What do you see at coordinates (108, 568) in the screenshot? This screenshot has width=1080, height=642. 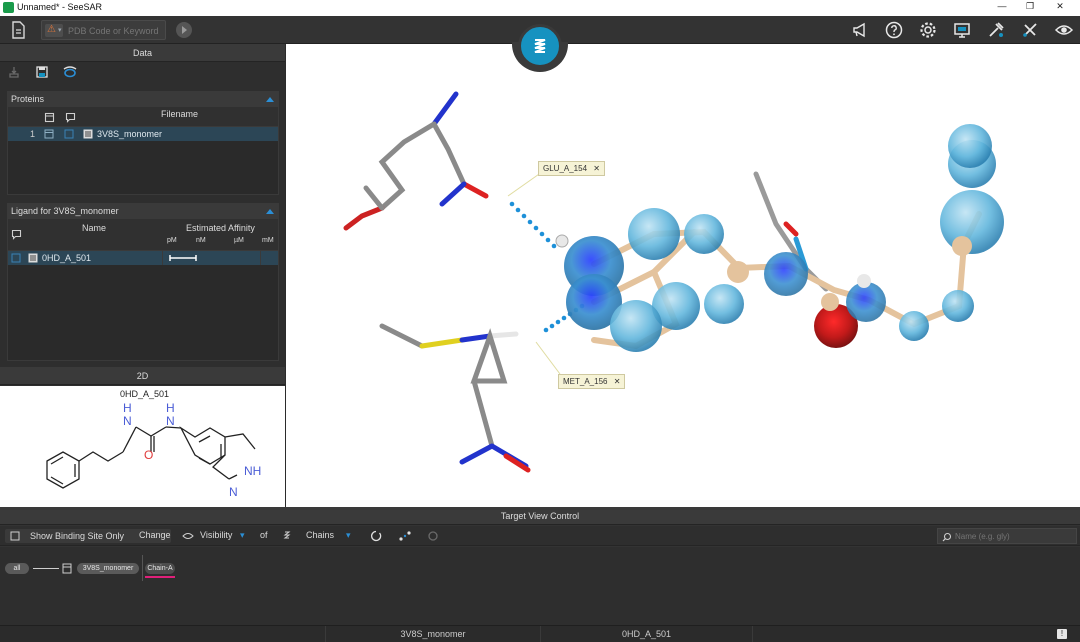 I see `tree-node-protein: 3V8S_monomer` at bounding box center [108, 568].